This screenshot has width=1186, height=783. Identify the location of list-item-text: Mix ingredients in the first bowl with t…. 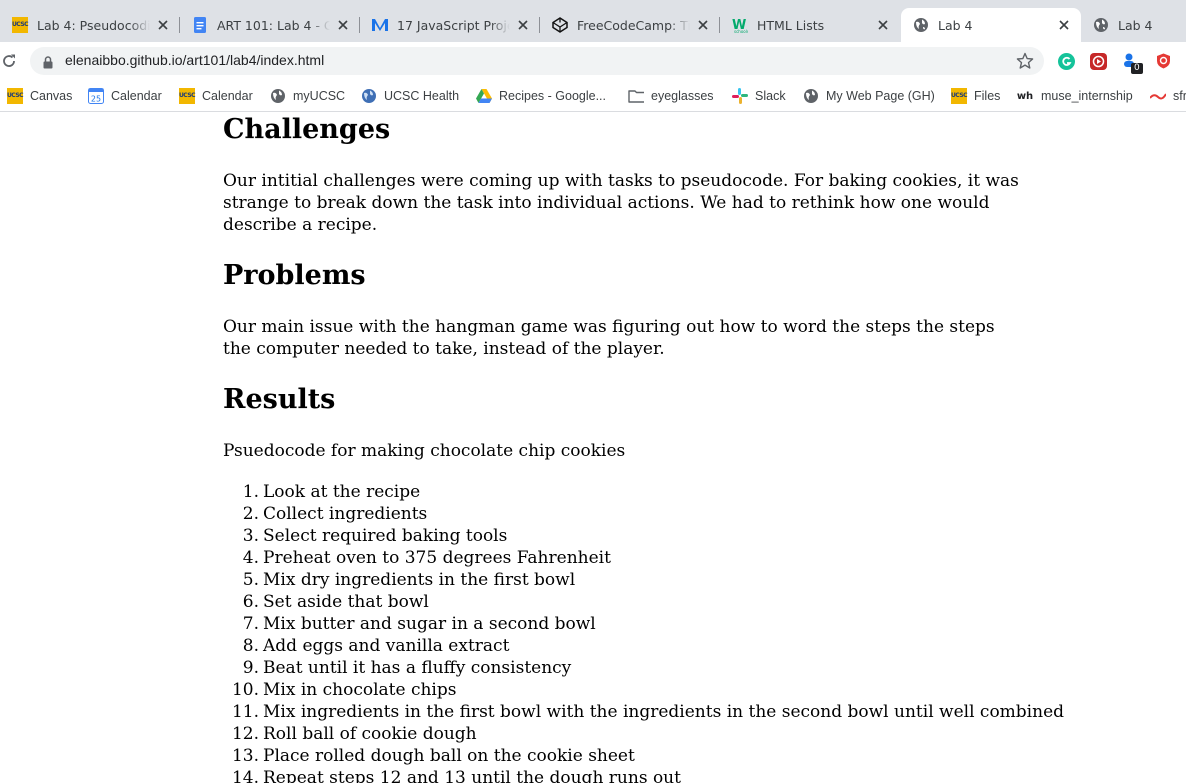
(664, 712).